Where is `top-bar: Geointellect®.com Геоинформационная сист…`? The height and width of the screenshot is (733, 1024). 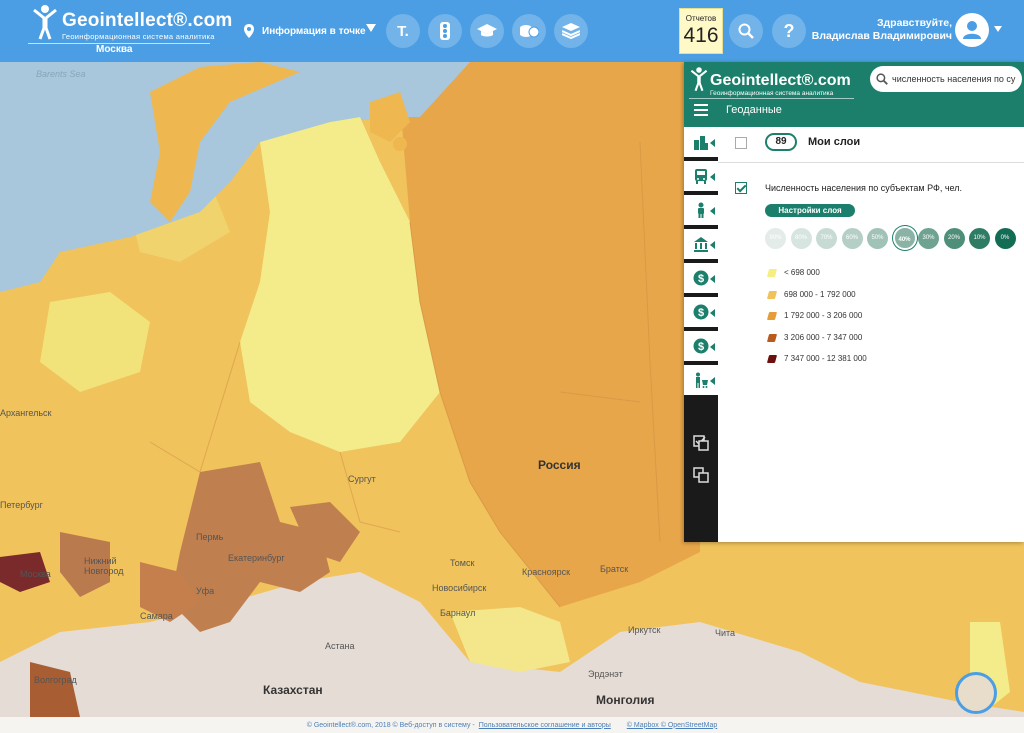
top-bar: Geointellect®.com Геоинформационная сист… is located at coordinates (512, 31).